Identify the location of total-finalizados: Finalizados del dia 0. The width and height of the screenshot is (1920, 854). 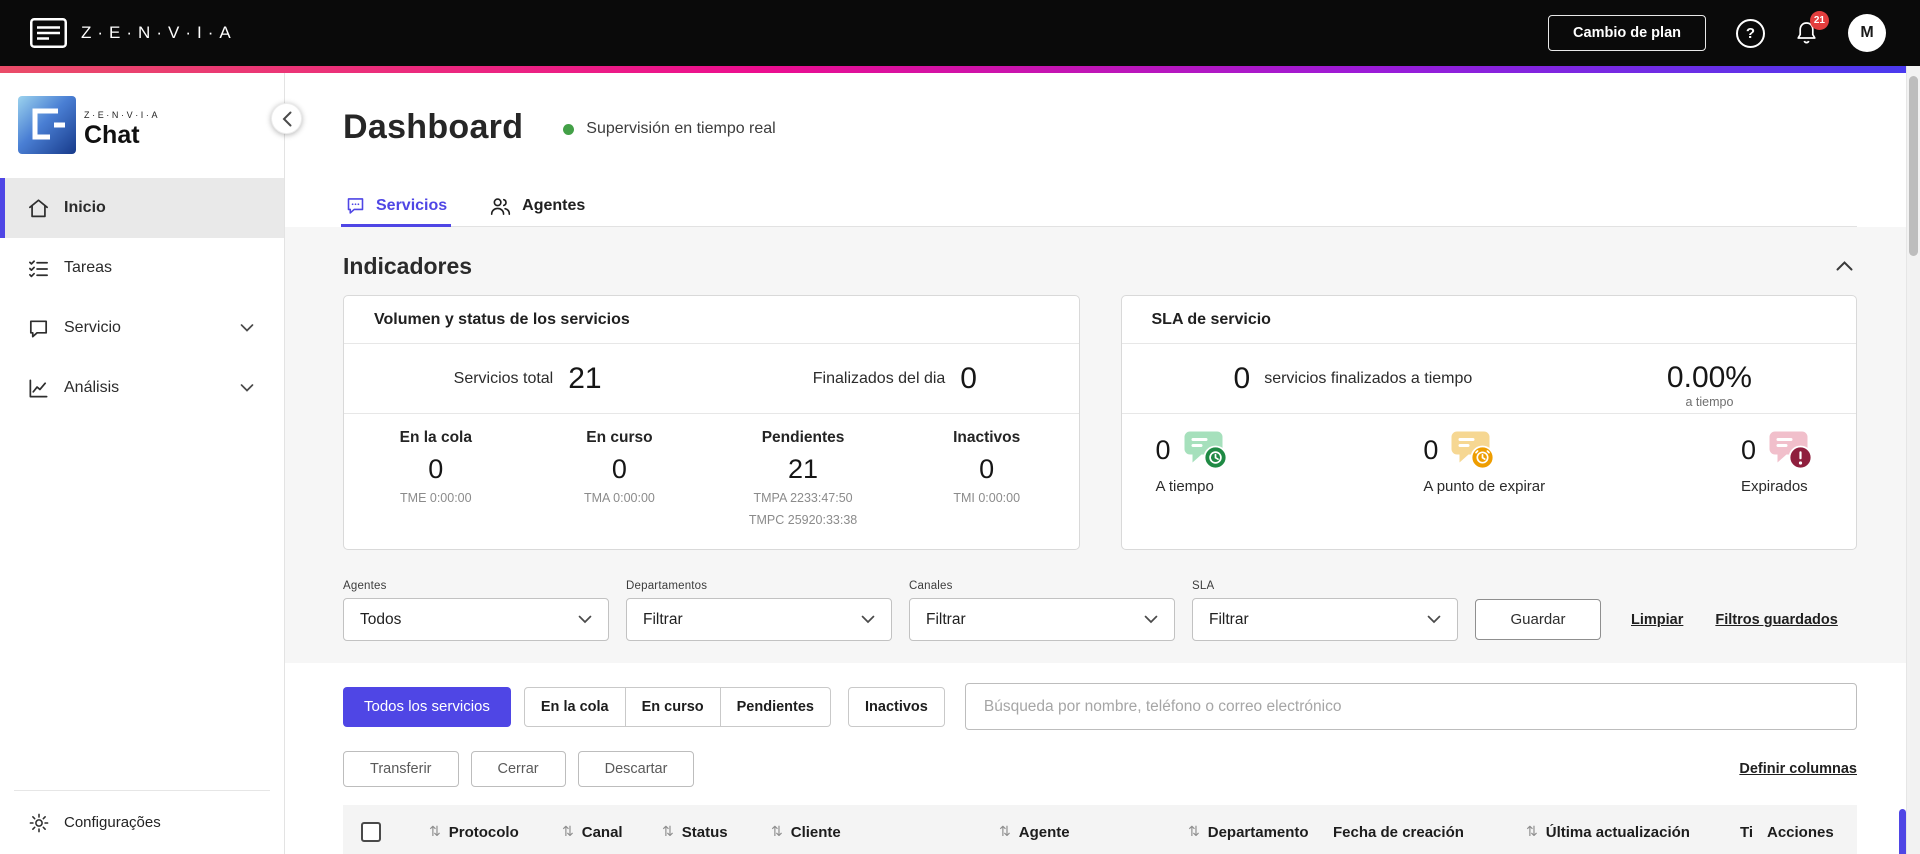
(894, 379).